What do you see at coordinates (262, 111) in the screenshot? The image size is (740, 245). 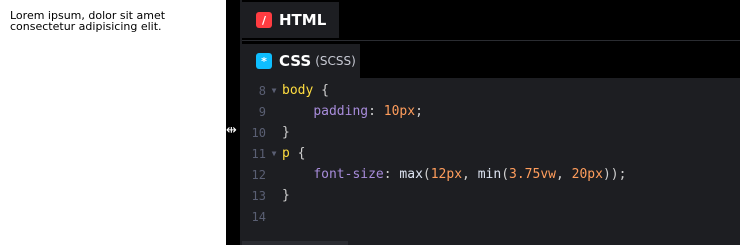 I see `line-number: 9` at bounding box center [262, 111].